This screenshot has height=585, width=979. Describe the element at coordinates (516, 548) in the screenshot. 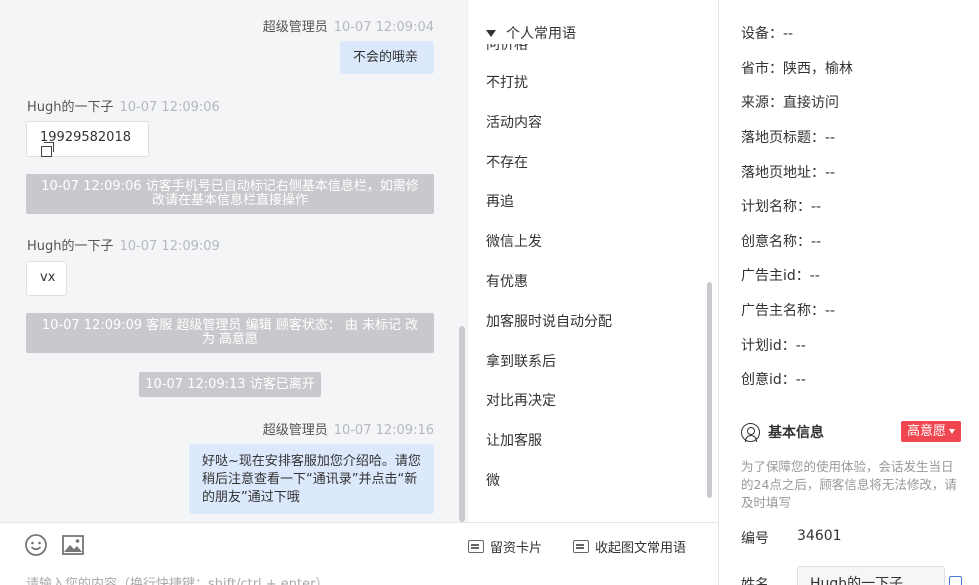

I see `leave-card-label: 留资卡片` at that location.